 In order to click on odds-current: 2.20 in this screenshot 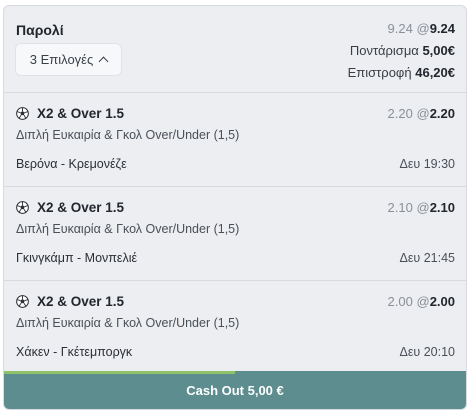, I will do `click(442, 113)`.